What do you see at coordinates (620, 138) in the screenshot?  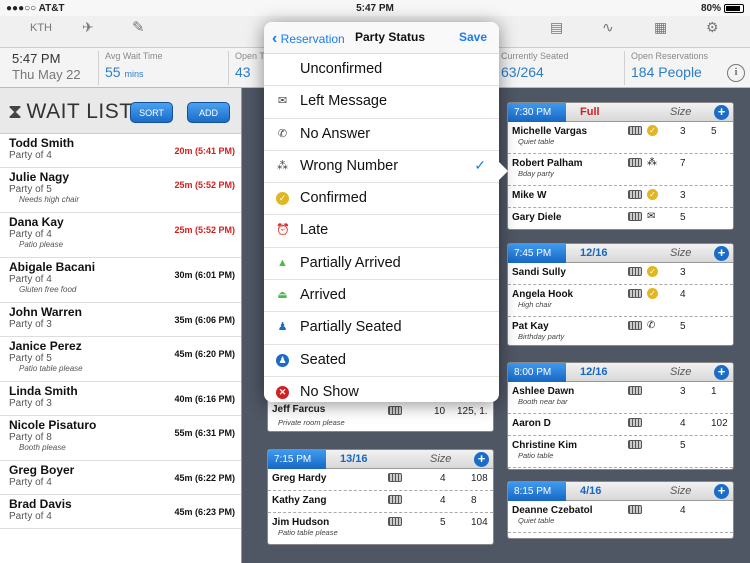 I see `table-row: Michelle Vargas Quiet table ✓ 3 5` at bounding box center [620, 138].